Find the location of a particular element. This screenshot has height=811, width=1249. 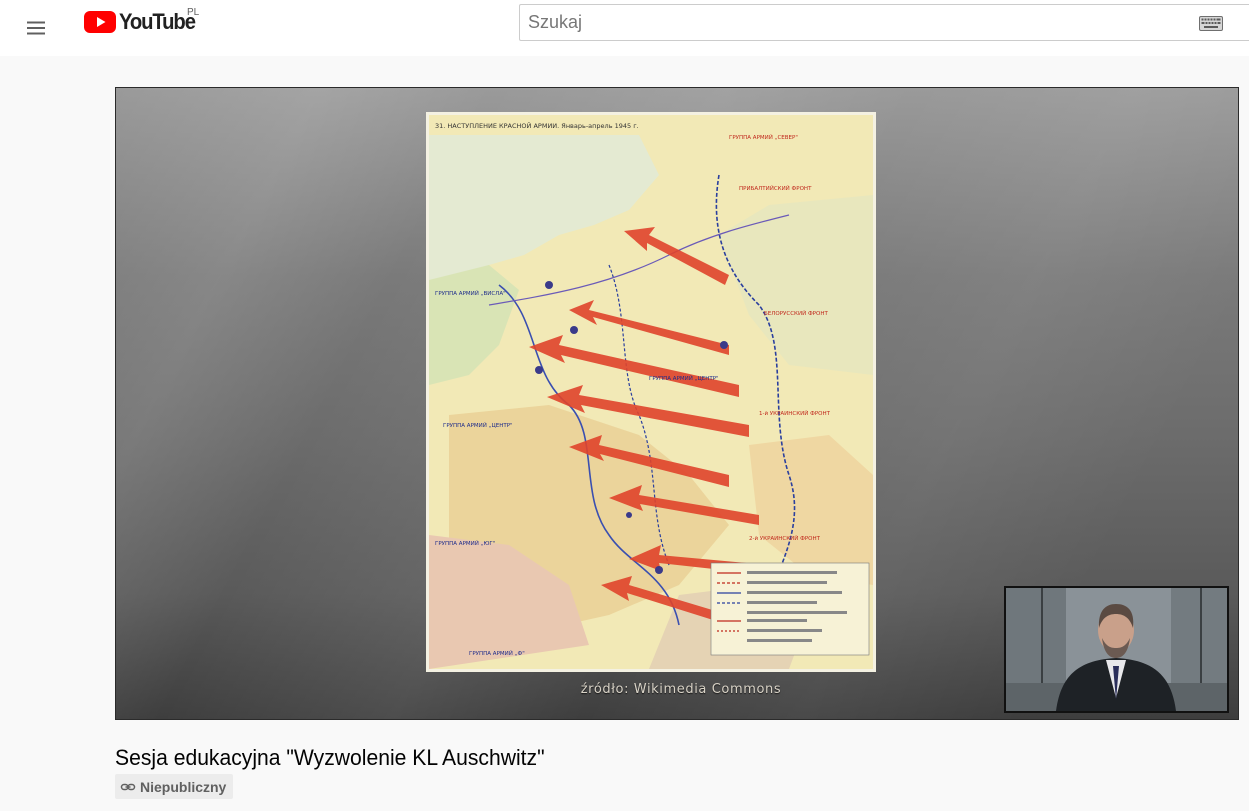

youtube-logo: YouTube PL is located at coordinates (142, 21).